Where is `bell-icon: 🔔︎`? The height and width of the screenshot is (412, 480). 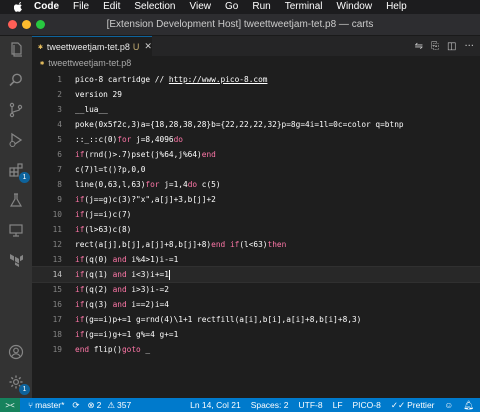
bell-icon: 🔔︎ is located at coordinates (468, 405).